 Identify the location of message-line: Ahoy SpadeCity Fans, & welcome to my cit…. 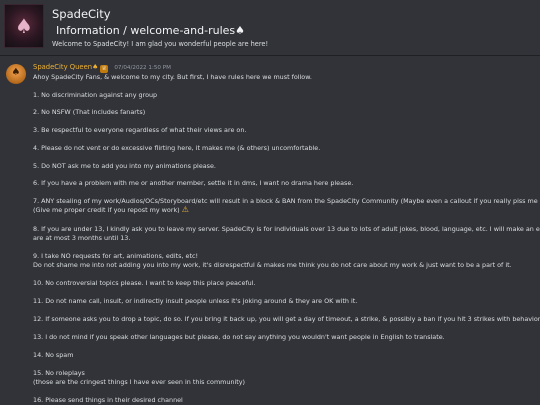
(172, 77).